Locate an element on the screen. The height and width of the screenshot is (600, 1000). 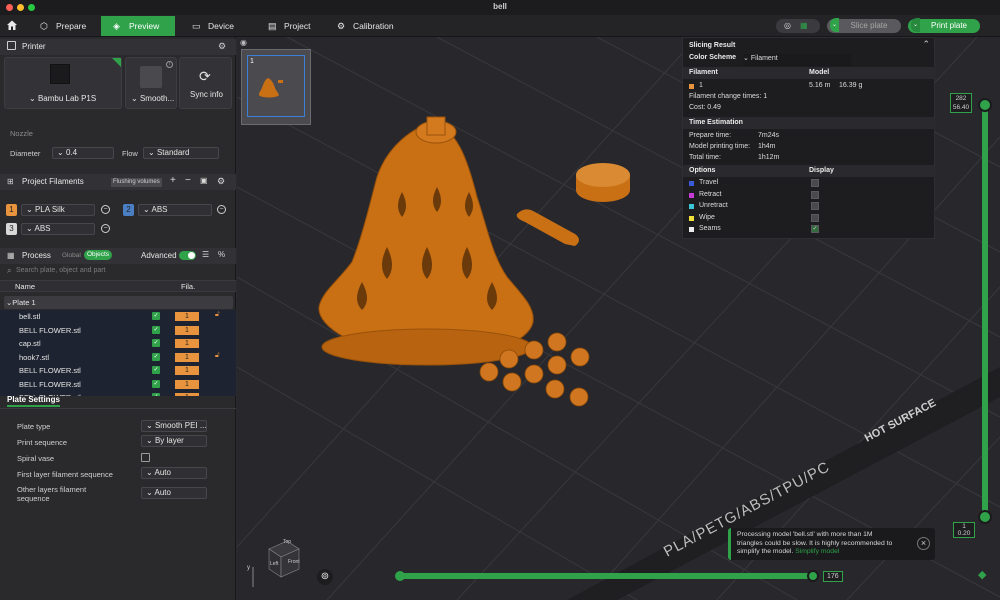
tab-preview: ◈ Preview is located at coordinates (138, 26).